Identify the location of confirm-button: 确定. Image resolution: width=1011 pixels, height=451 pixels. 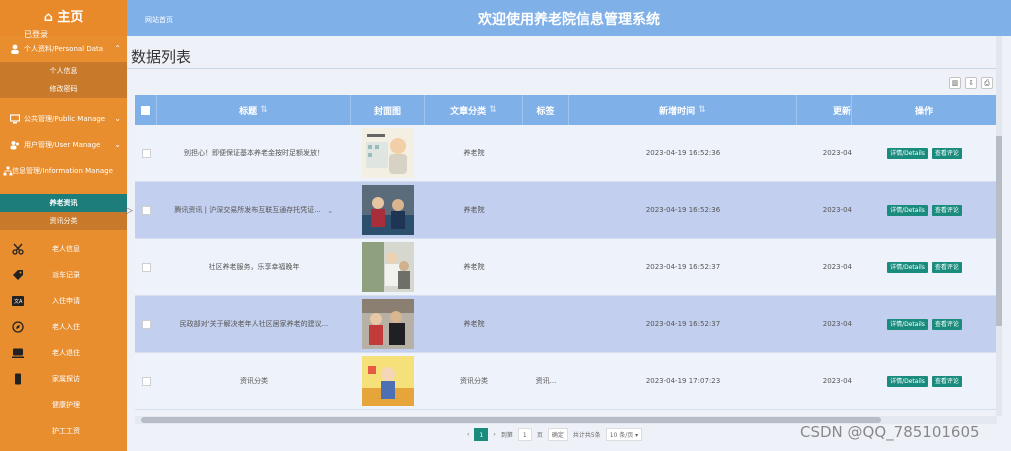
(557, 434).